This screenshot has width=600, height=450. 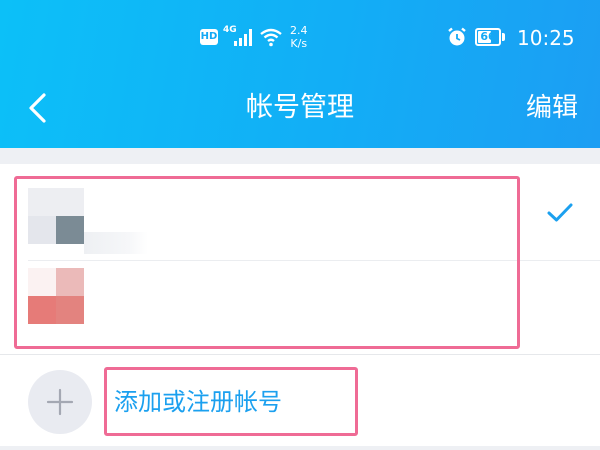 I want to click on status-time: 10:25, so click(x=546, y=38).